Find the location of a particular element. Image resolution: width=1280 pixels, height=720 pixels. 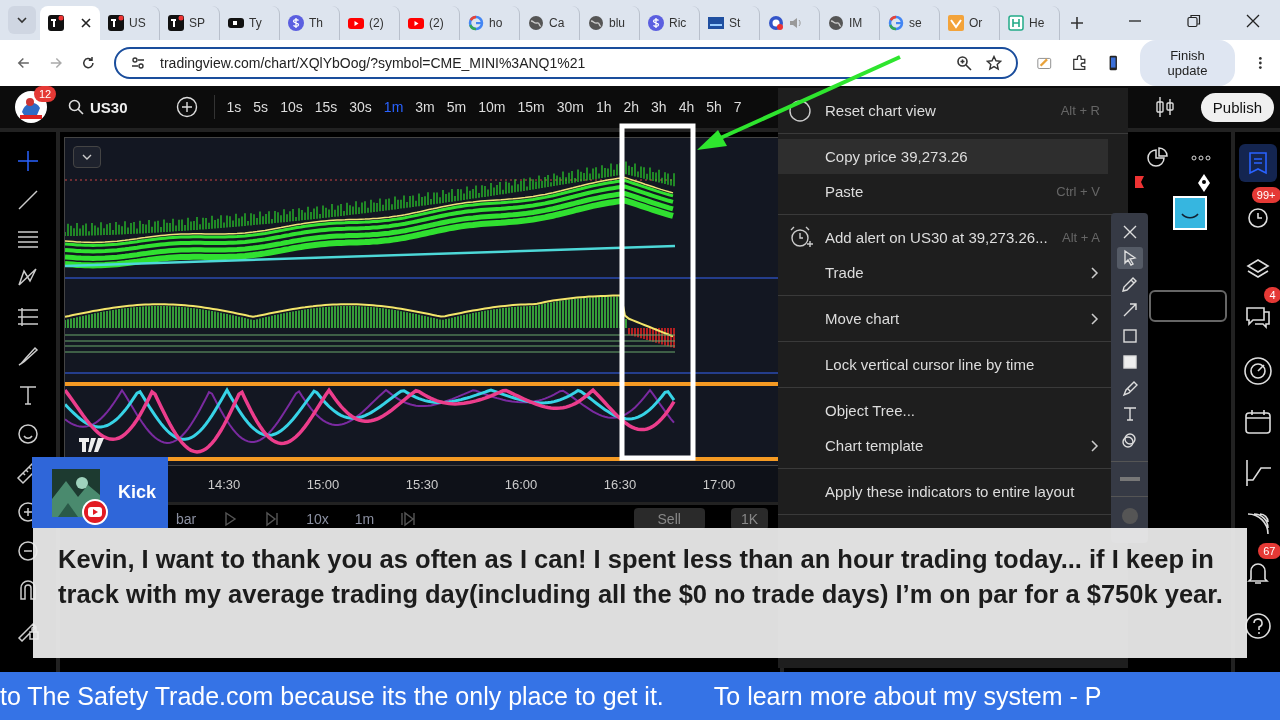

alerts-badge: 99+ is located at coordinates (1265, 195).